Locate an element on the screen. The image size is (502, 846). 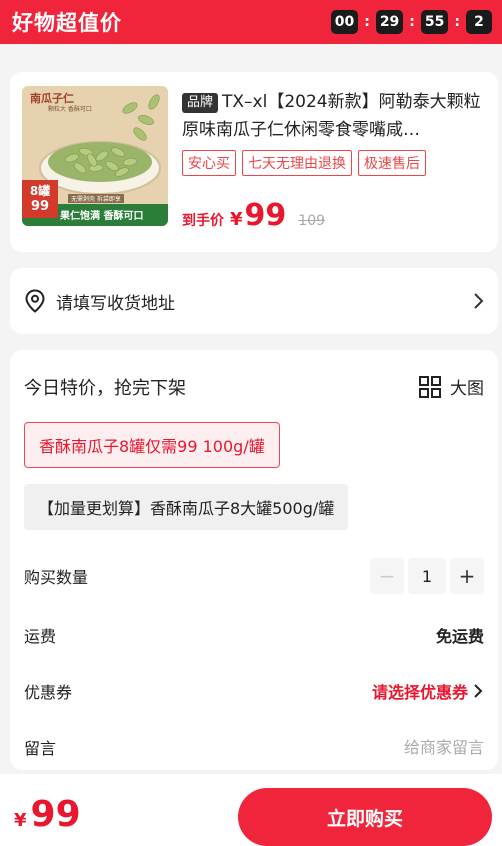
brand-tag: 品牌 is located at coordinates (200, 103).